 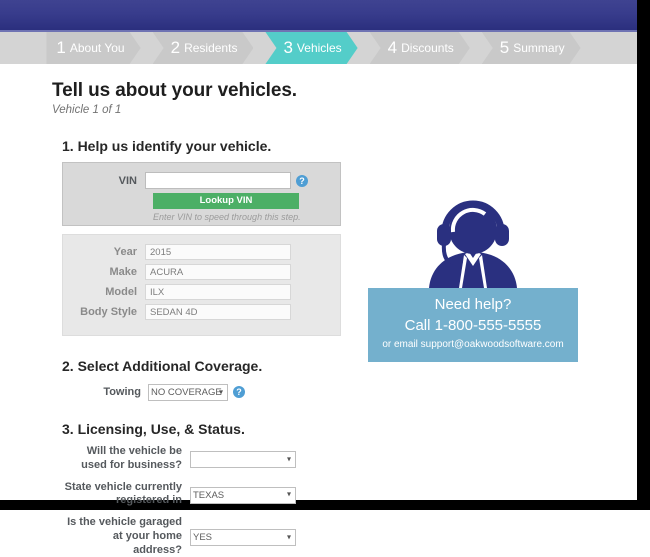 I want to click on make-label: Make, so click(x=123, y=272).